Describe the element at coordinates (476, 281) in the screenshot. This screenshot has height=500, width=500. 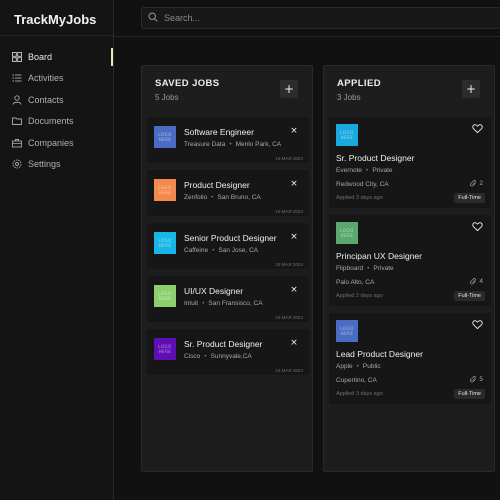
I see `attachments: 4` at that location.